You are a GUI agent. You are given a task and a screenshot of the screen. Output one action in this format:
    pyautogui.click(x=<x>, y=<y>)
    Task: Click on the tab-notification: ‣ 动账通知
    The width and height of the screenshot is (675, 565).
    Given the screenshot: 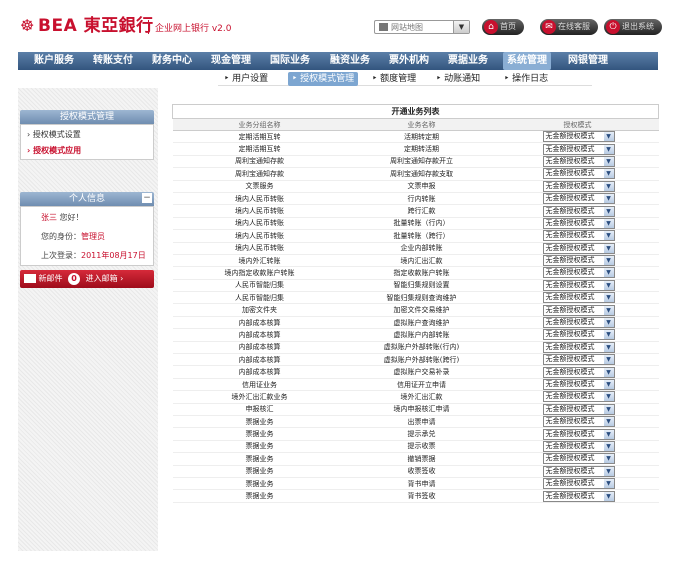 What is the action you would take?
    pyautogui.click(x=458, y=79)
    